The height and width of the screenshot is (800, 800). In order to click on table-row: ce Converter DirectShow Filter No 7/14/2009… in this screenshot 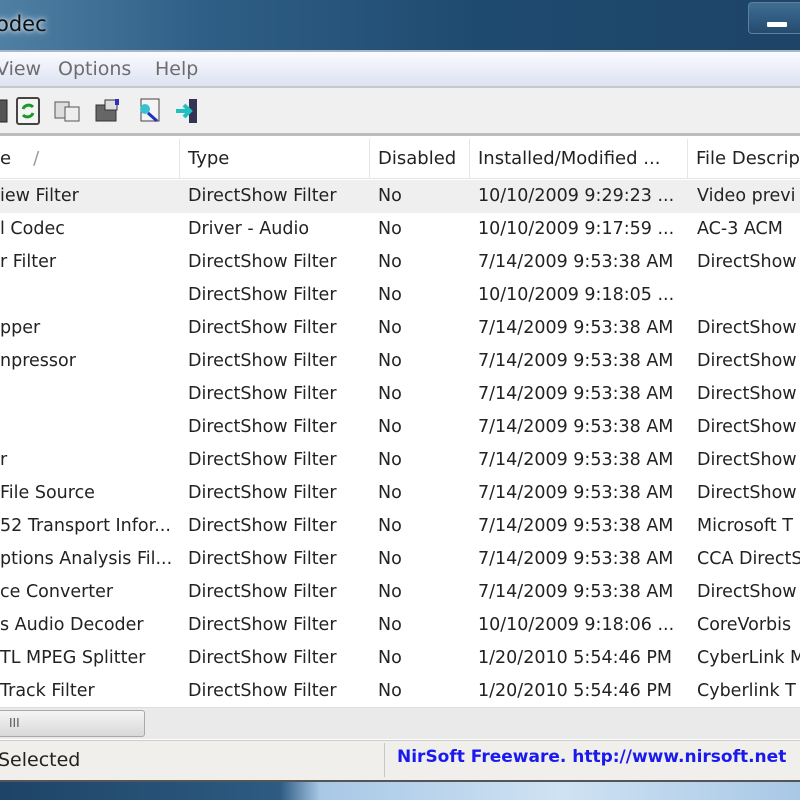, I will do `click(400, 592)`.